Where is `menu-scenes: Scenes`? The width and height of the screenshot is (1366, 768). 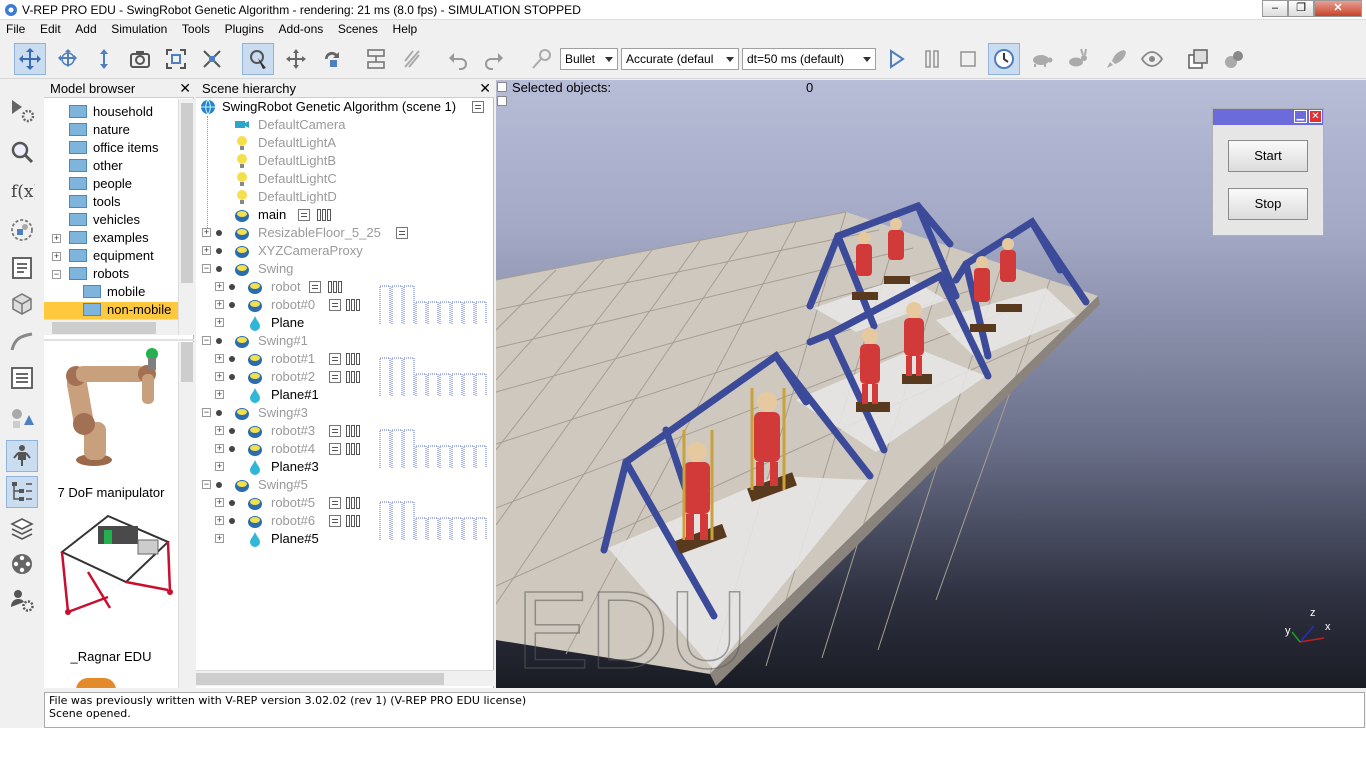 menu-scenes: Scenes is located at coordinates (357, 28).